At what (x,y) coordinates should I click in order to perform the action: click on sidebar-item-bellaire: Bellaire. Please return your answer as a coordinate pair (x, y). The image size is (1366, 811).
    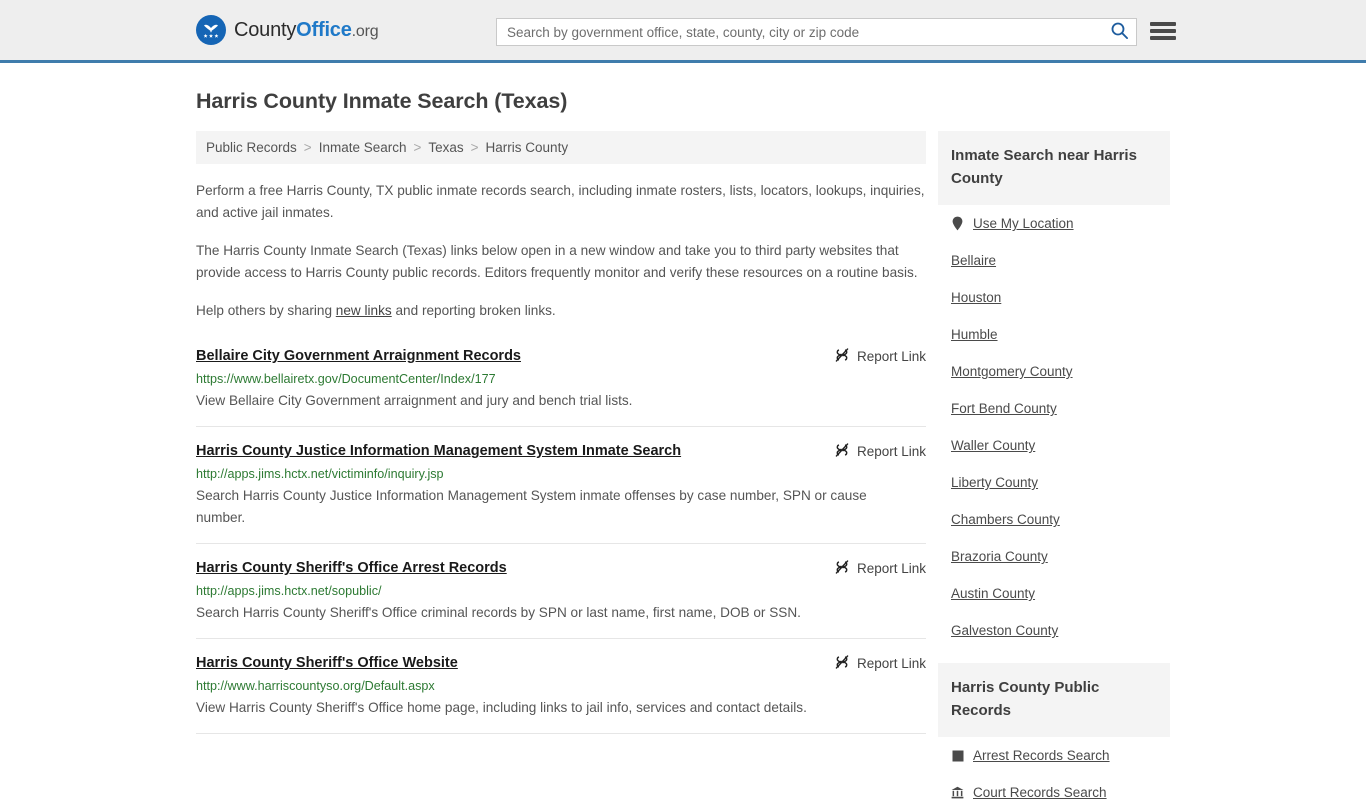
    Looking at the image, I should click on (1054, 260).